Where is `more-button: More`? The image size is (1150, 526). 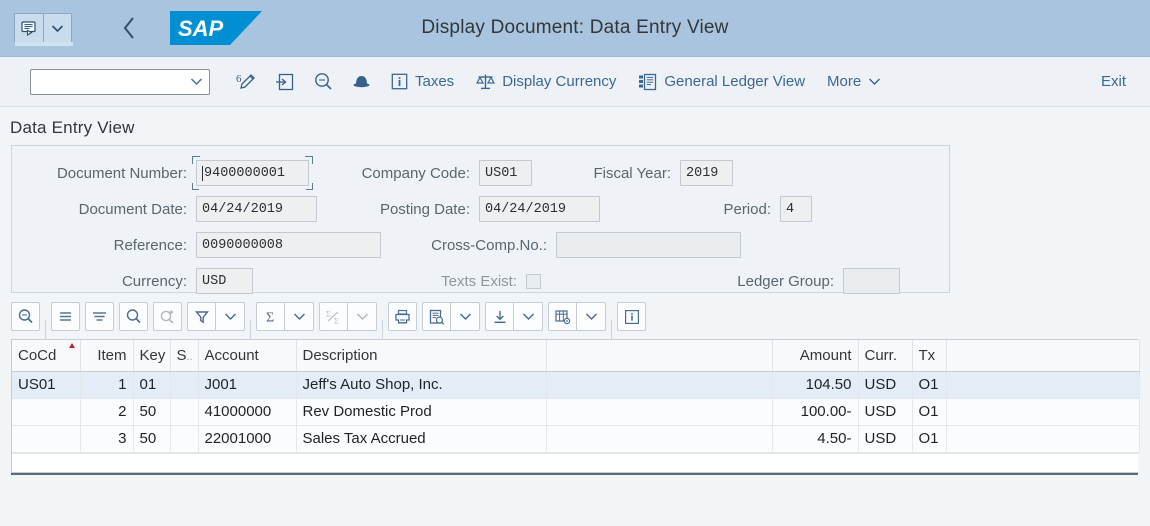 more-button: More is located at coordinates (854, 82).